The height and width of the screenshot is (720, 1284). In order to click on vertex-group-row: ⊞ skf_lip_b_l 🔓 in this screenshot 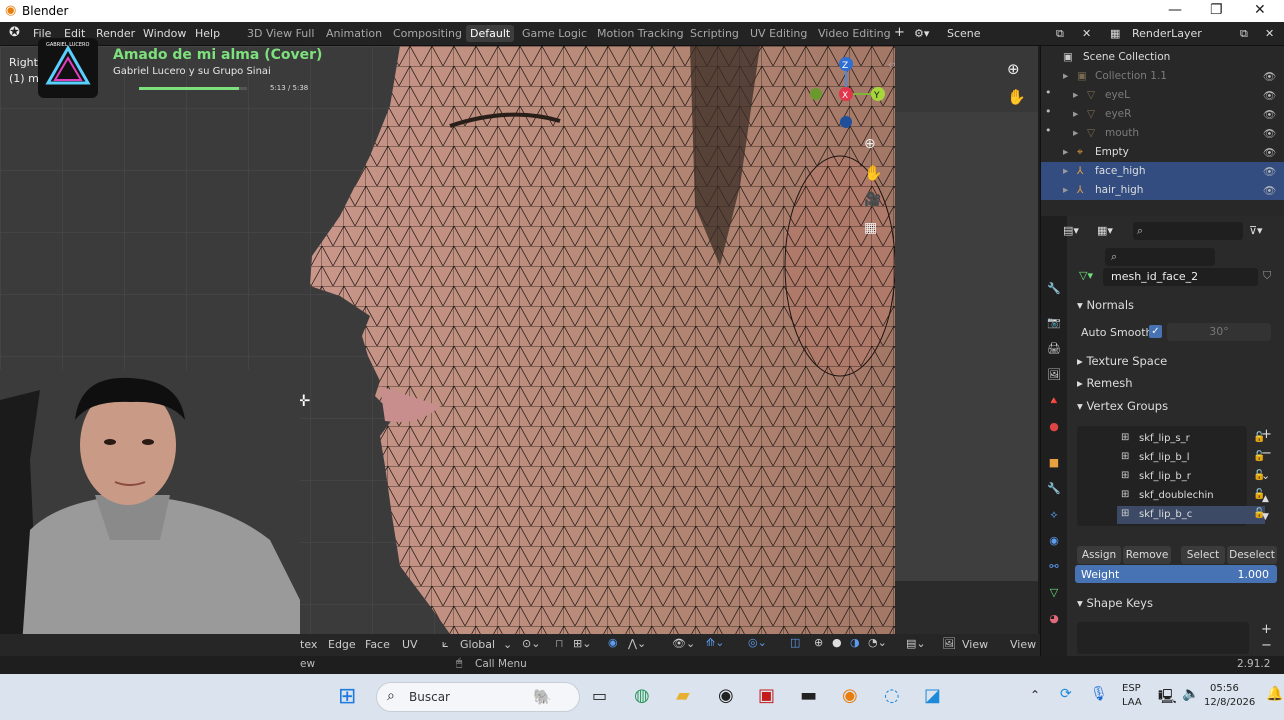, I will do `click(1191, 458)`.